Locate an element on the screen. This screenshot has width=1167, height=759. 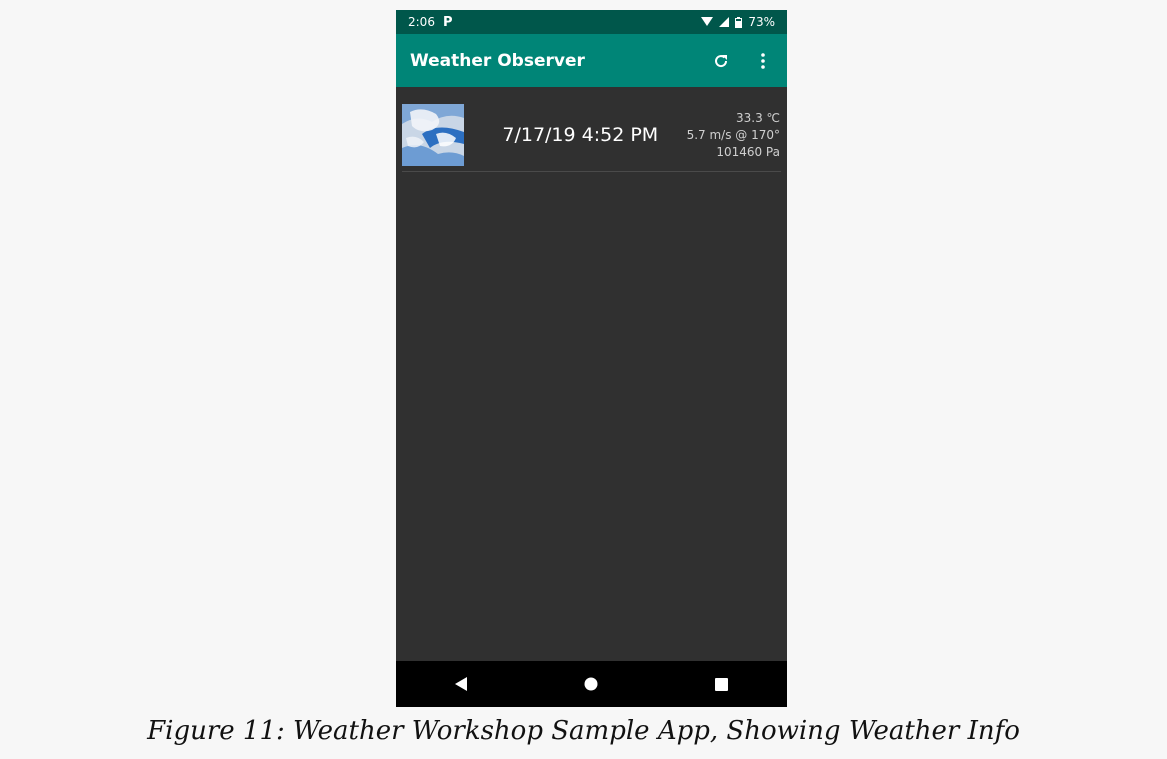
weather-icon is located at coordinates (433, 135).